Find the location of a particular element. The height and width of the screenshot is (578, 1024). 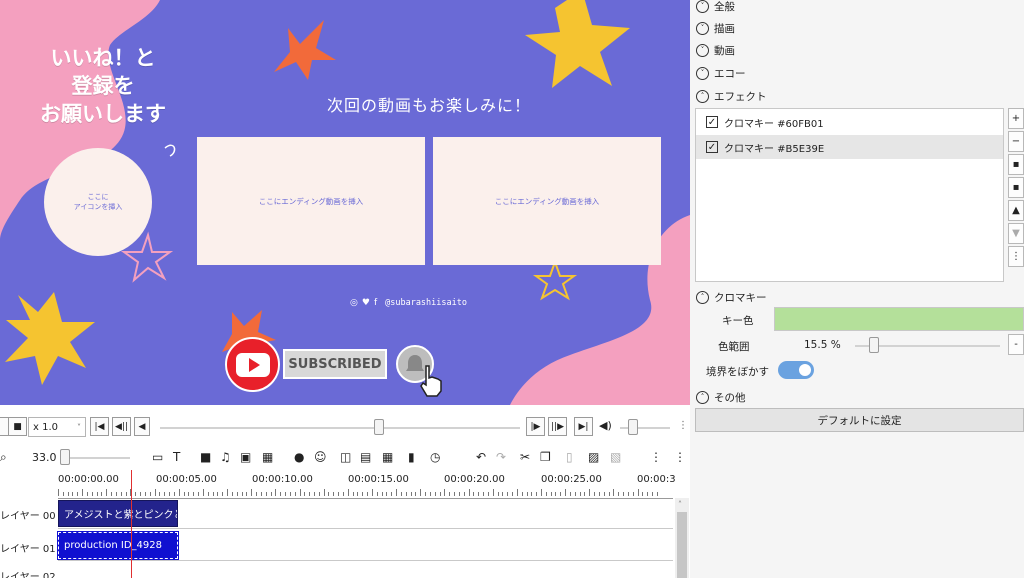

paste-icon: ▯ is located at coordinates (569, 457).